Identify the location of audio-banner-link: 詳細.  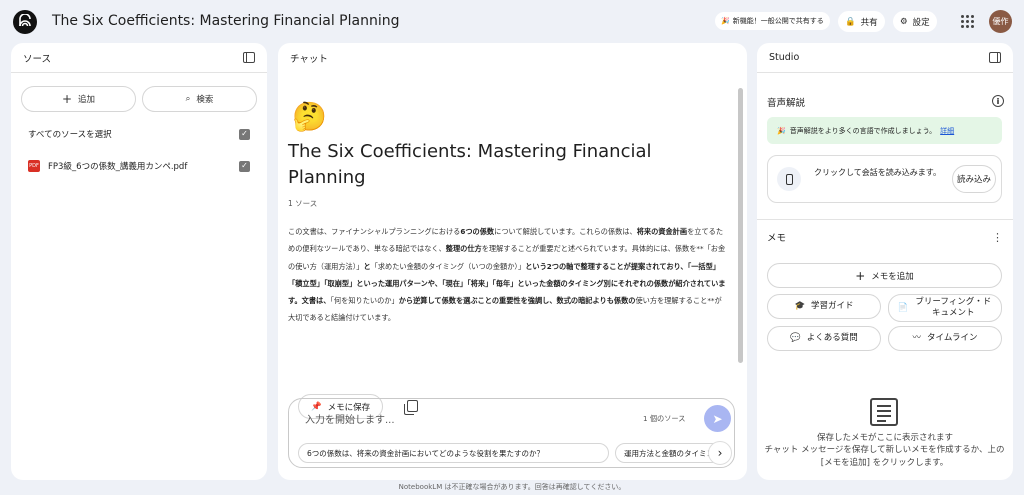
(947, 131).